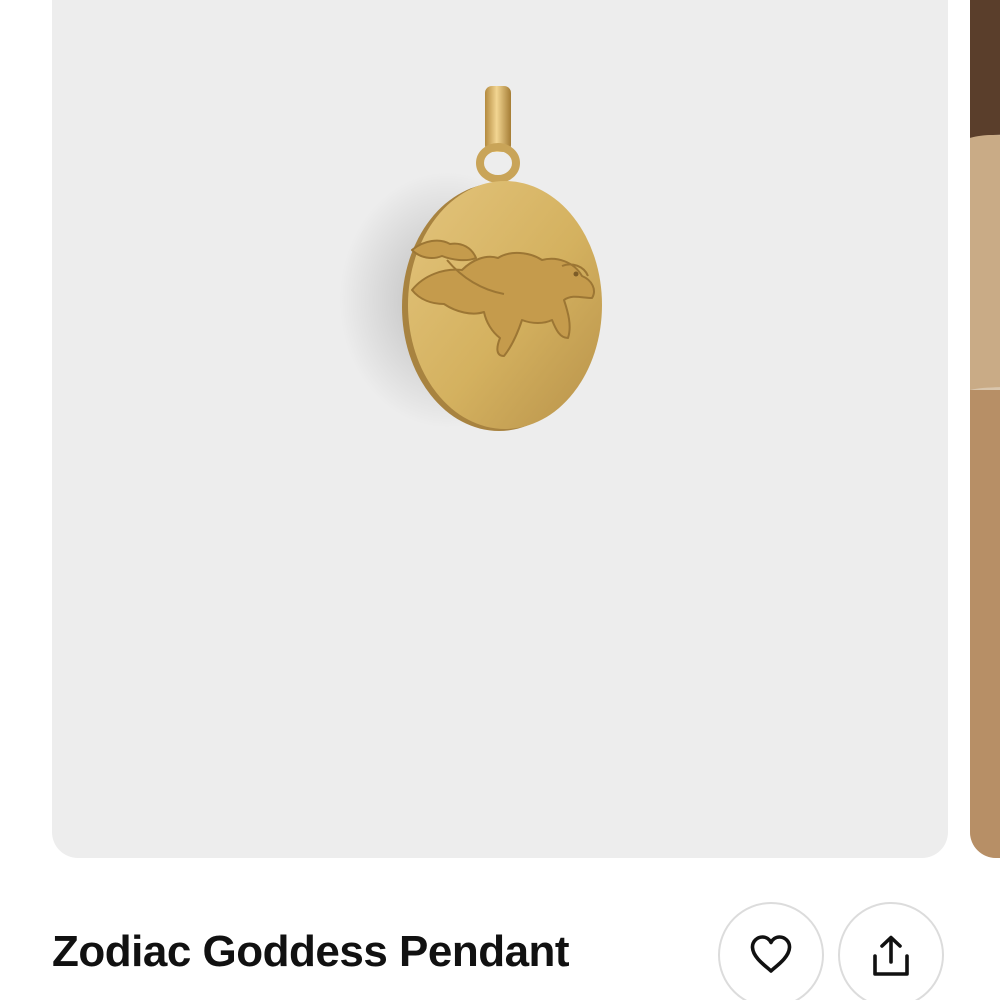  I want to click on product-header: Zodiac Goddess Pendant, so click(500, 950).